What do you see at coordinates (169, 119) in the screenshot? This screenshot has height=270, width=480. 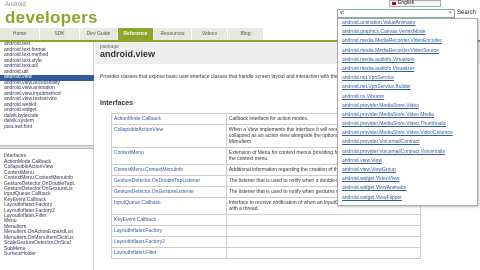 I see `interface-link: ActionMode.Callback` at bounding box center [169, 119].